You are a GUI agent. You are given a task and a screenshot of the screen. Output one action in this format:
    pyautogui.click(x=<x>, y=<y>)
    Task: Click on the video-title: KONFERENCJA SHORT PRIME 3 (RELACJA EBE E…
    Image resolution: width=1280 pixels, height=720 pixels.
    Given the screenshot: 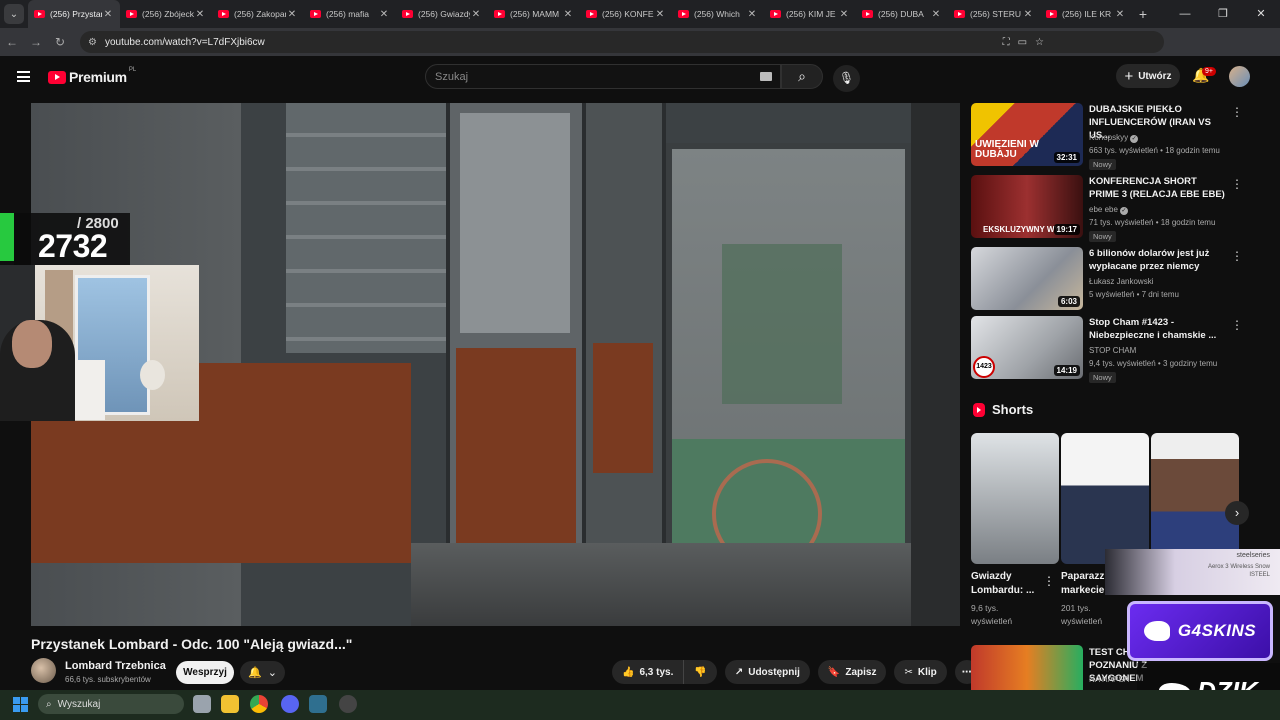 What is the action you would take?
    pyautogui.click(x=1158, y=188)
    